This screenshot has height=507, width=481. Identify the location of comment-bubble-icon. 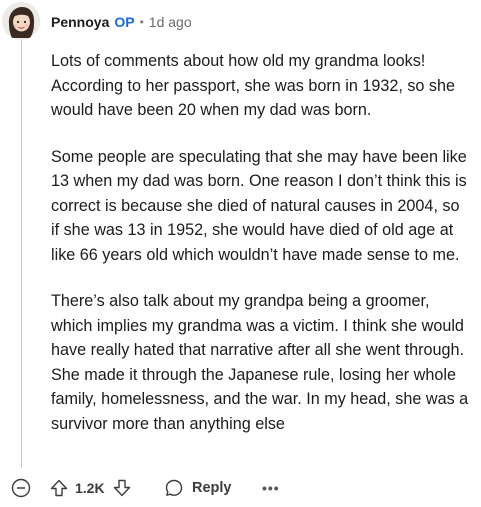
(174, 487).